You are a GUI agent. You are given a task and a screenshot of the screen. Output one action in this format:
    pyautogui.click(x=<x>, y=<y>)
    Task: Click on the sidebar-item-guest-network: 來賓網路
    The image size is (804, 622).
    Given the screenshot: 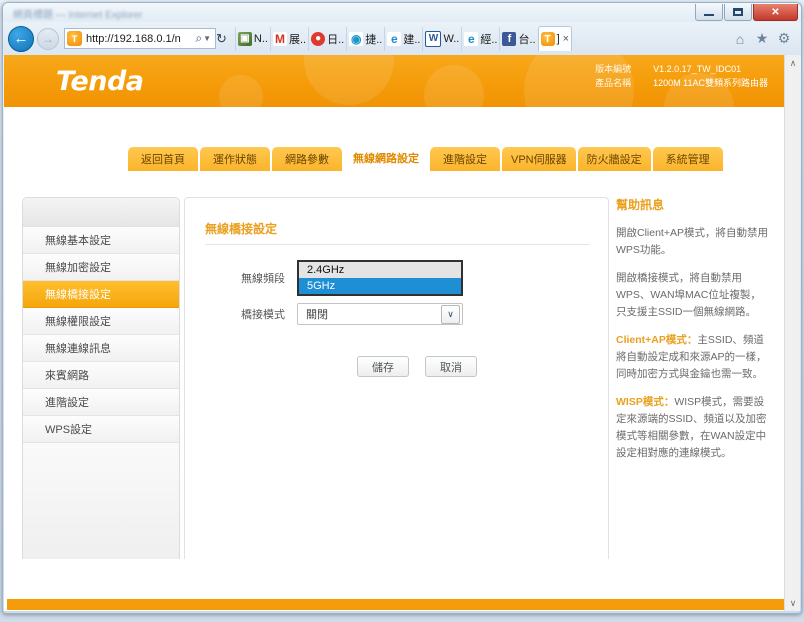 What is the action you would take?
    pyautogui.click(x=101, y=375)
    